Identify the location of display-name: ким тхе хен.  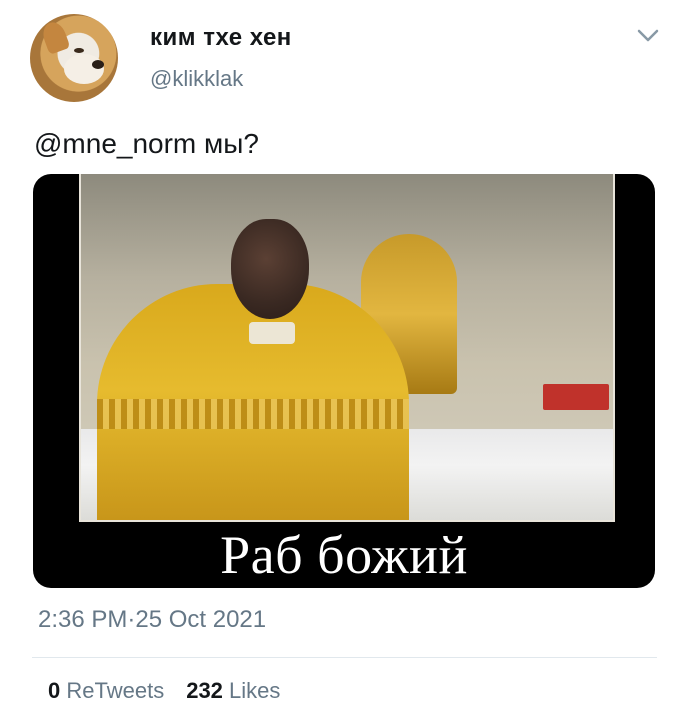
(221, 38).